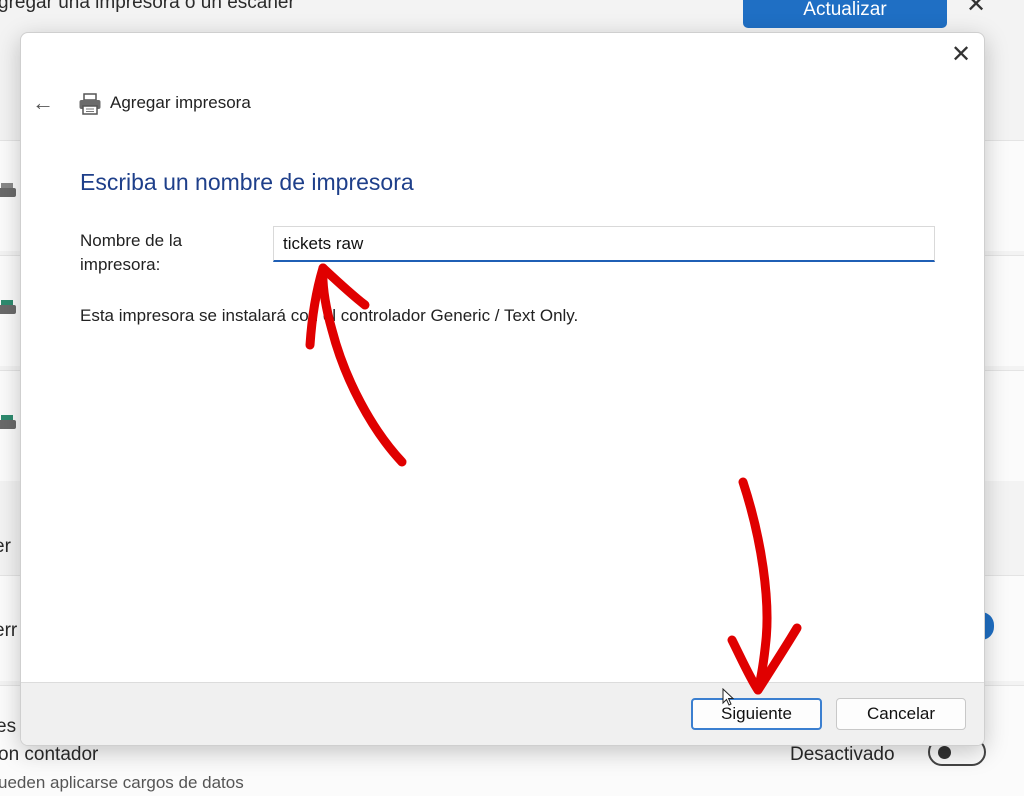 Image resolution: width=1024 pixels, height=796 pixels. What do you see at coordinates (756, 714) in the screenshot?
I see `next-button: Siguiente` at bounding box center [756, 714].